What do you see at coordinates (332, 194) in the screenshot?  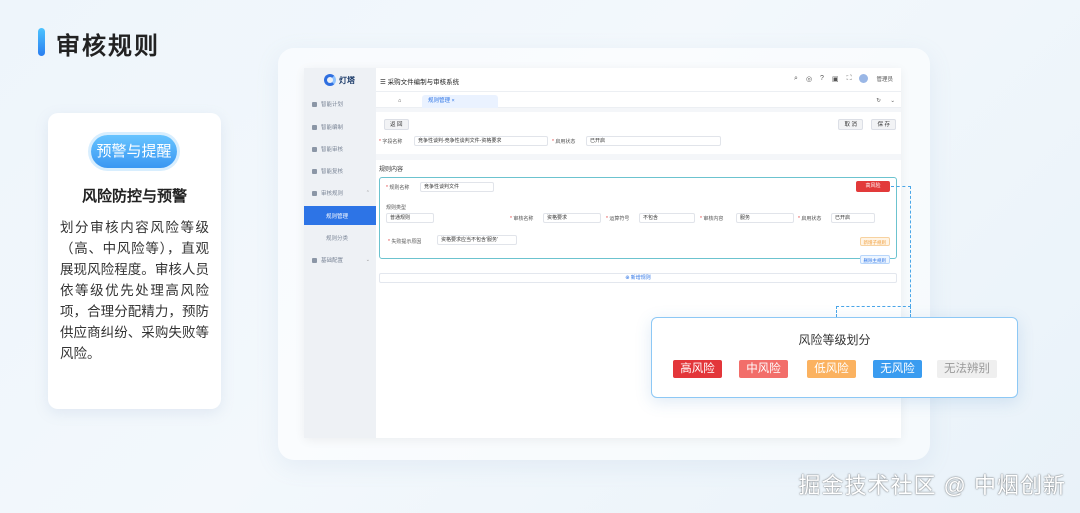 I see `sidebar-item-label: 审核规则` at bounding box center [332, 194].